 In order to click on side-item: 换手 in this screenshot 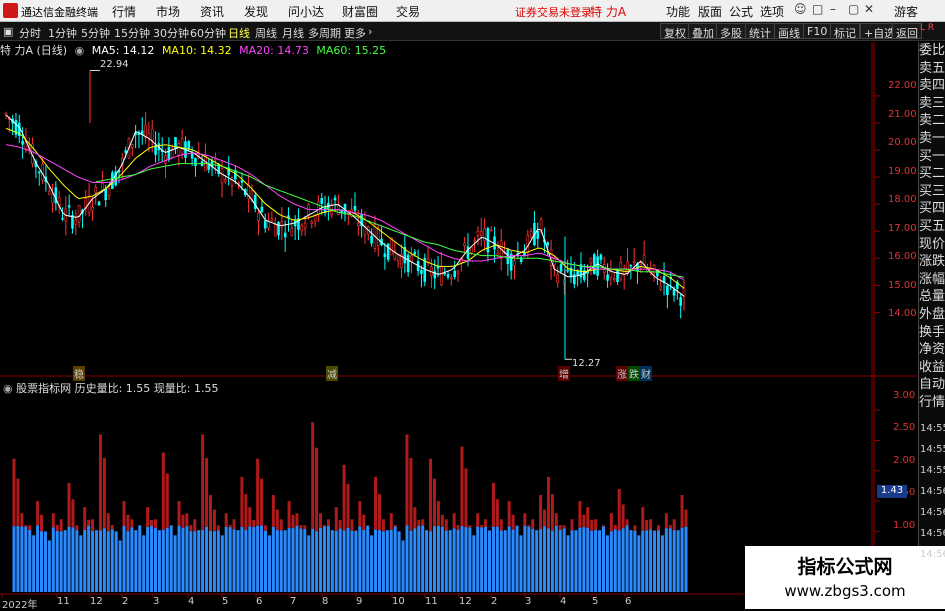, I will do `click(932, 333)`.